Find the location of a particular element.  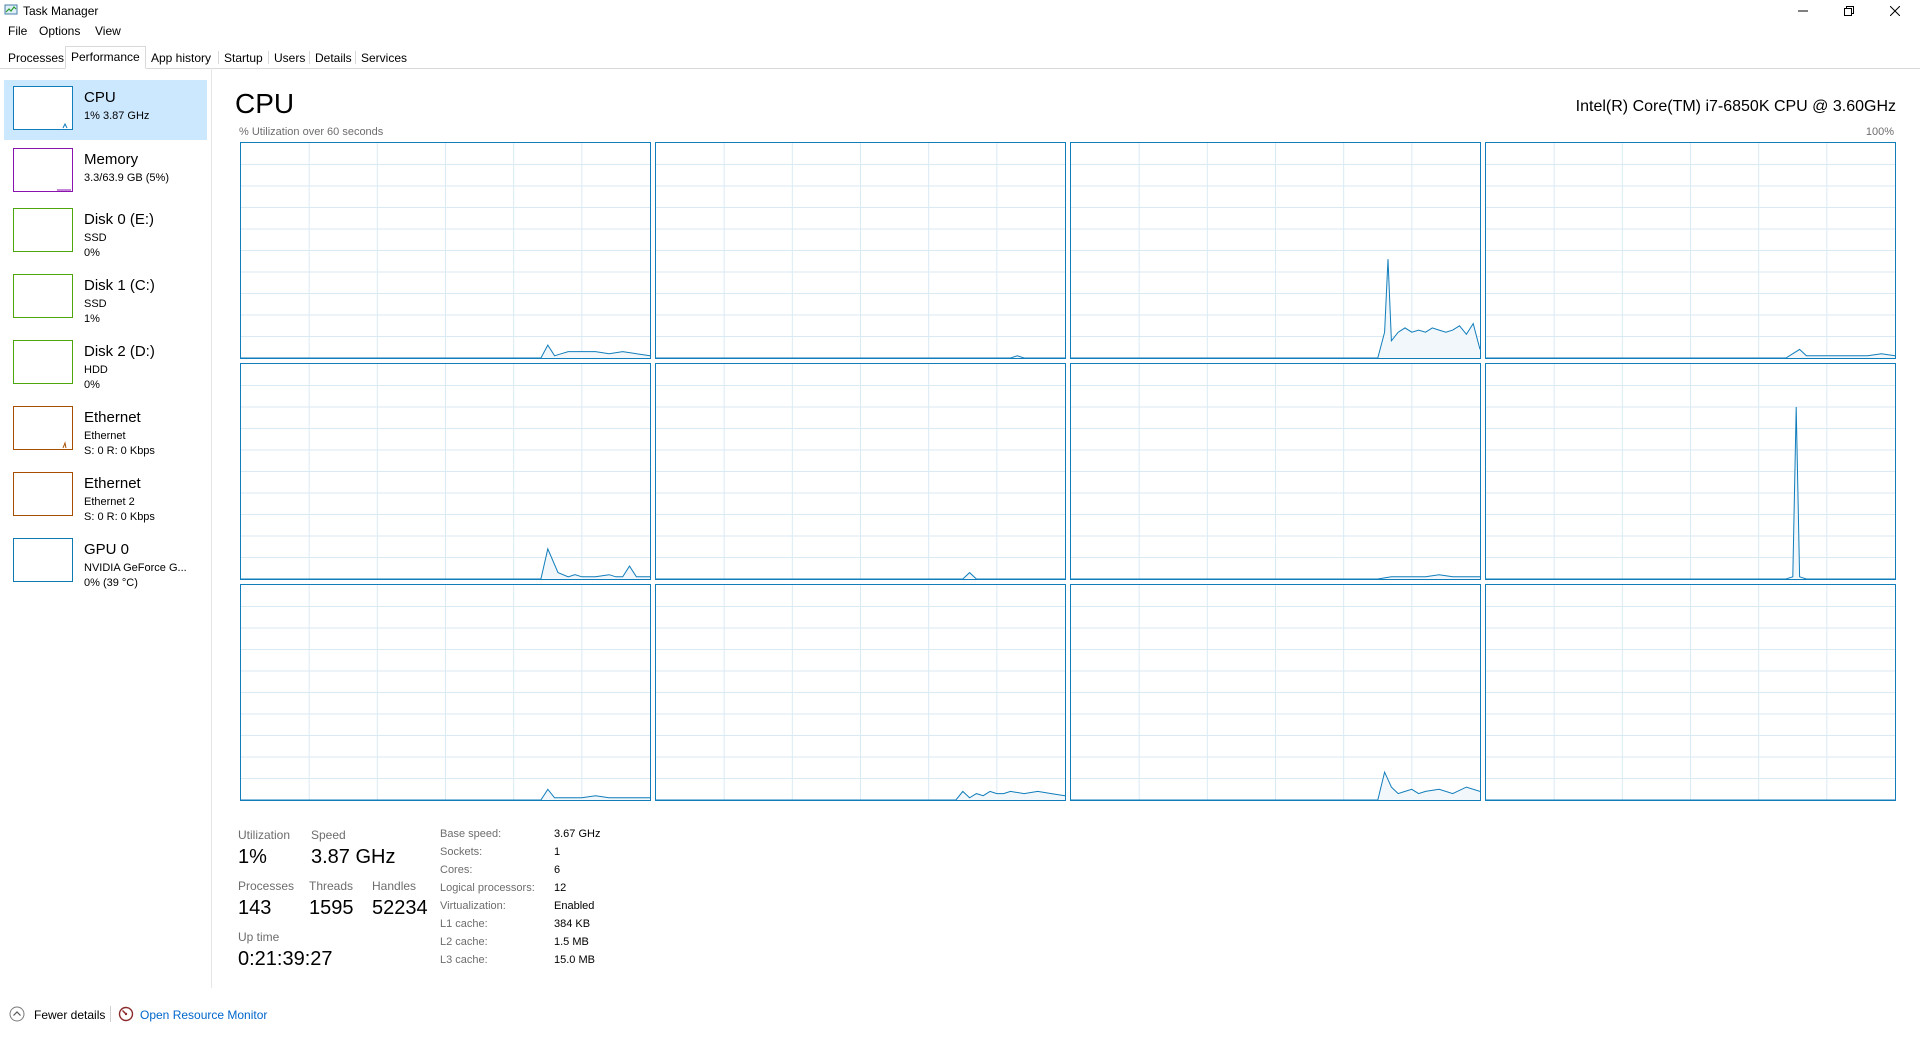

processes-value: 143 is located at coordinates (255, 908).